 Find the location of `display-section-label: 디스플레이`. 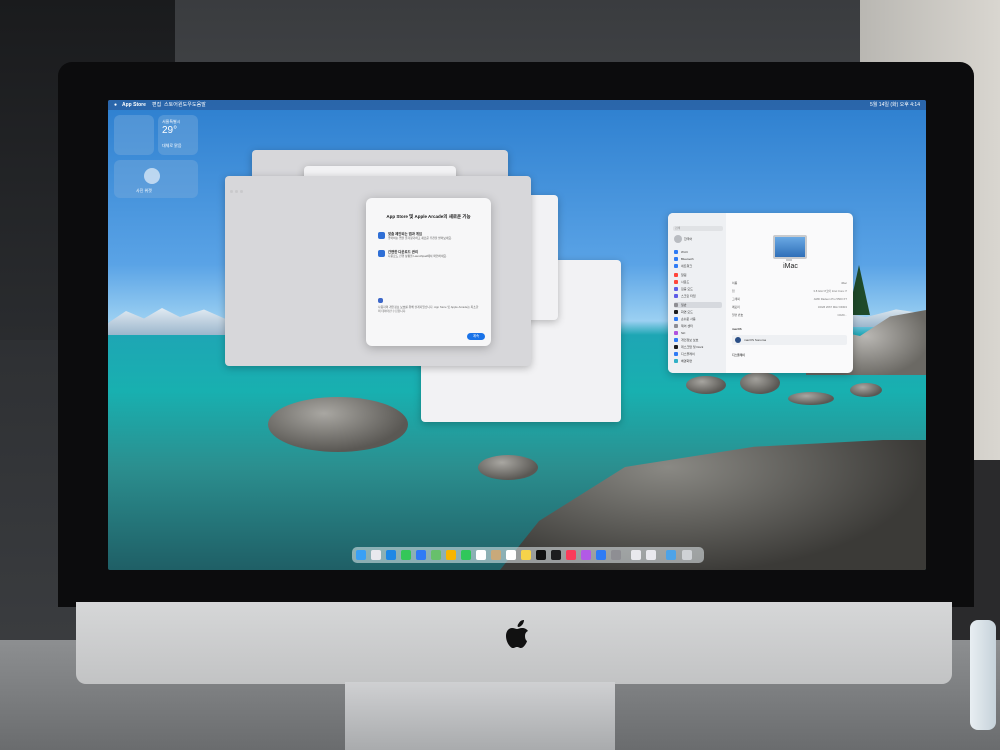

display-section-label: 디스플레이 is located at coordinates (738, 355).